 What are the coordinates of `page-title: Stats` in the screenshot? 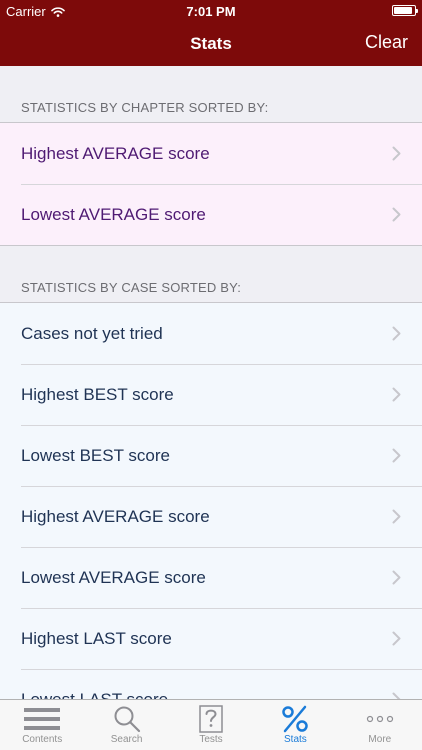 It's located at (211, 43).